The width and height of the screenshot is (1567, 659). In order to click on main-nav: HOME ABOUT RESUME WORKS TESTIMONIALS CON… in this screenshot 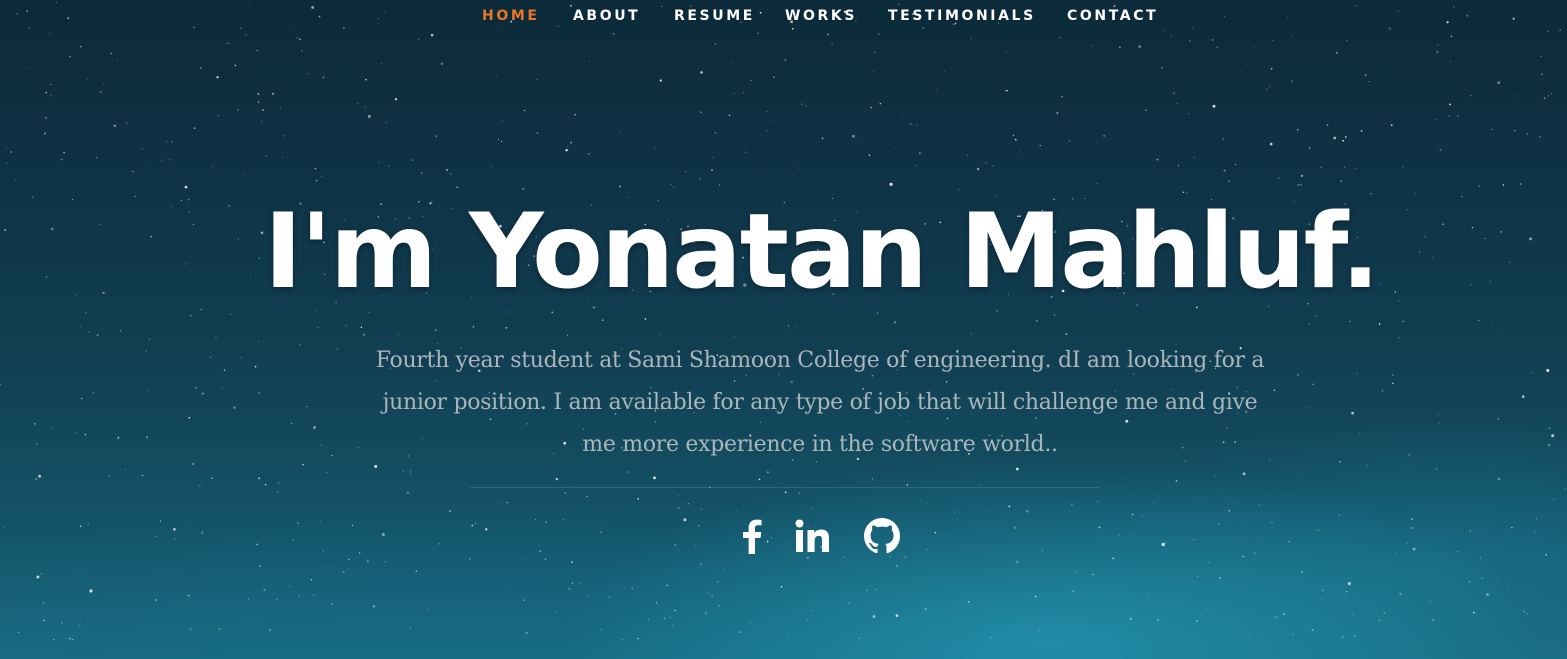, I will do `click(783, 18)`.